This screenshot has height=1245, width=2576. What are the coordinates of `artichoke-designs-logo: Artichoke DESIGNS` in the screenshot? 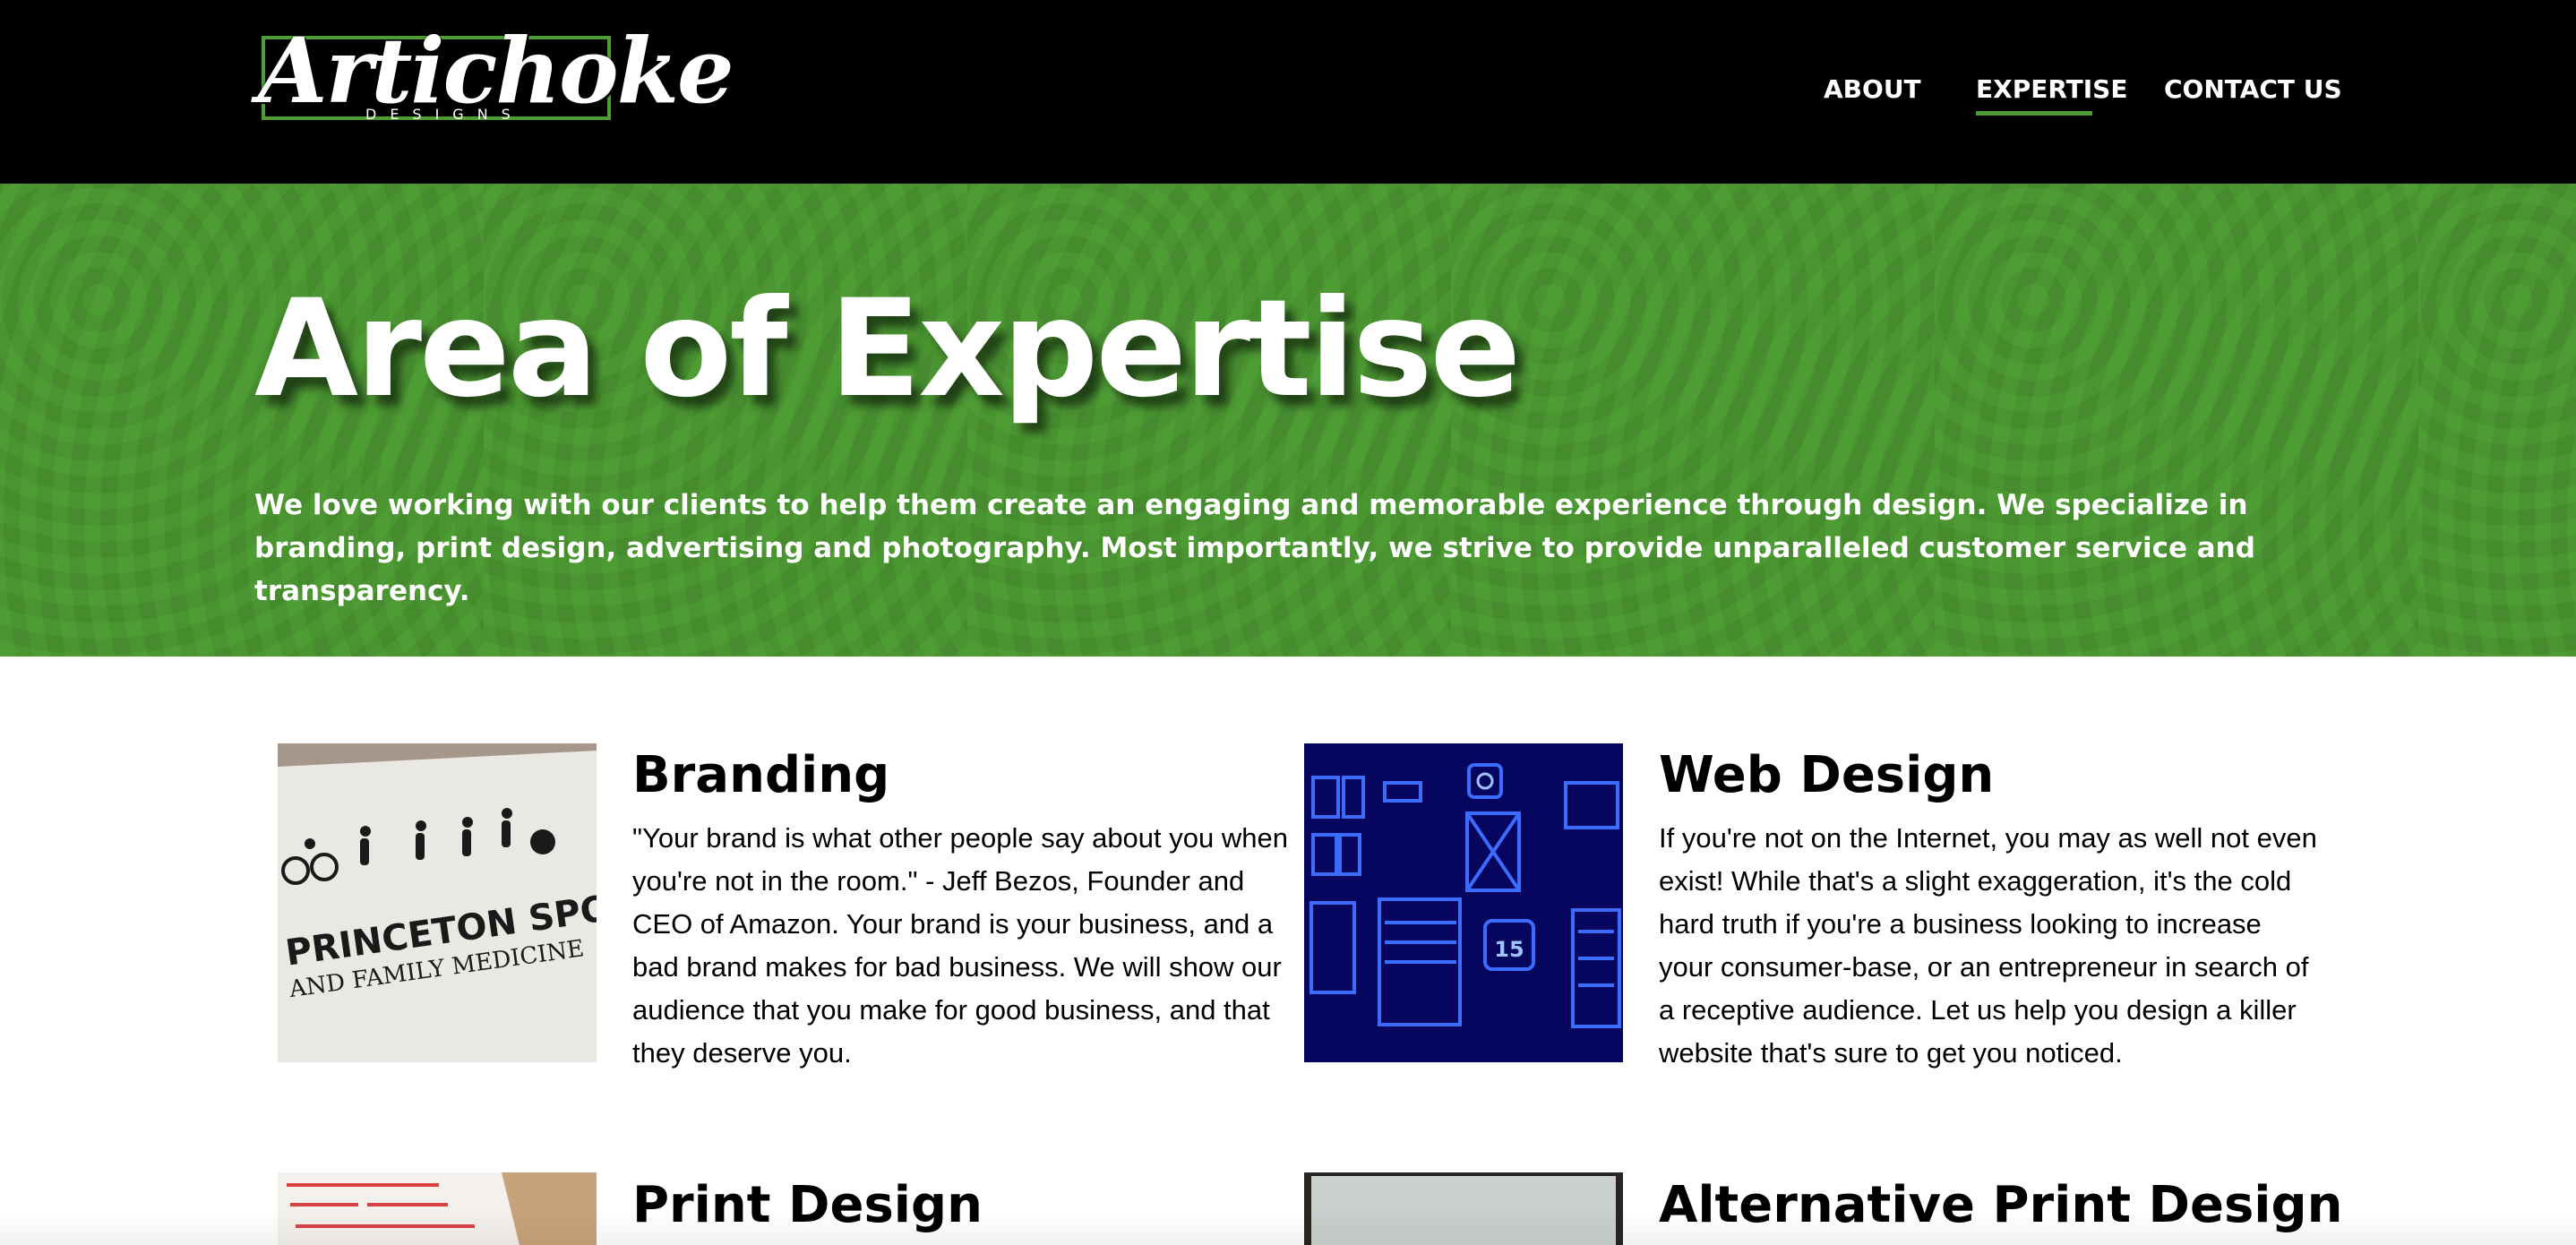 It's located at (496, 86).